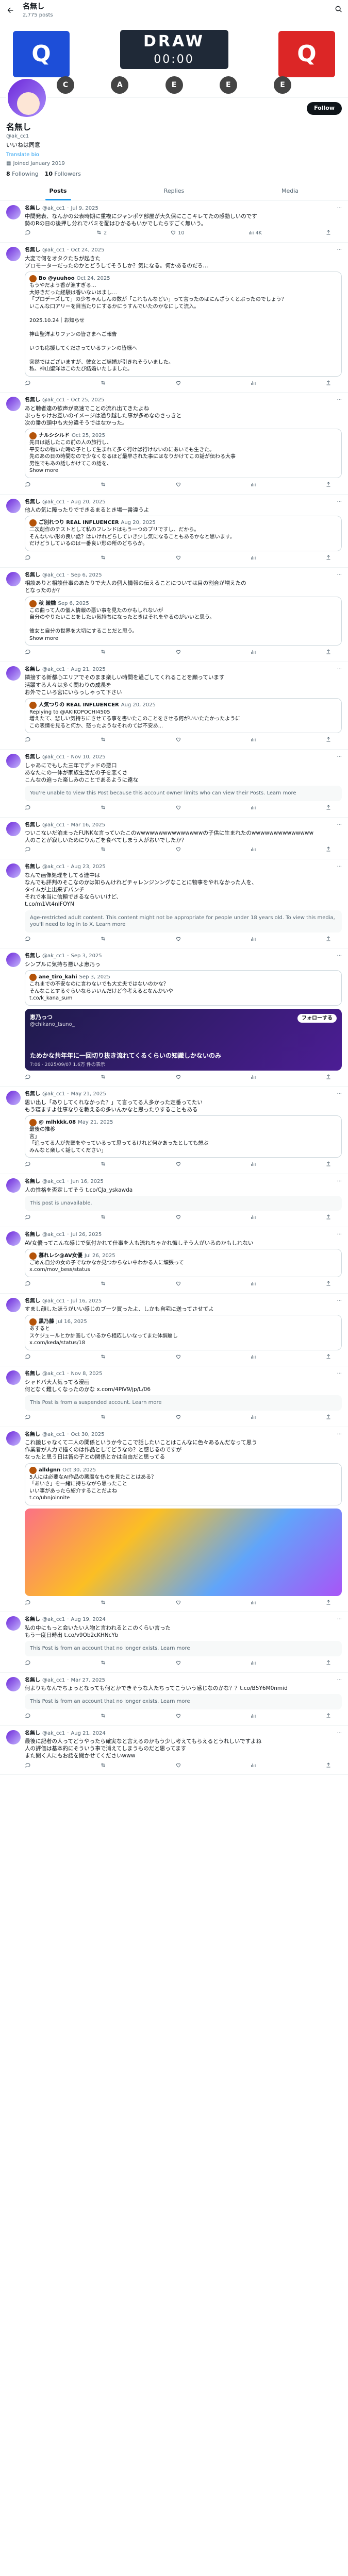  Describe the element at coordinates (86, 1301) in the screenshot. I see `tweet-date: Jul 16, 2025` at that location.